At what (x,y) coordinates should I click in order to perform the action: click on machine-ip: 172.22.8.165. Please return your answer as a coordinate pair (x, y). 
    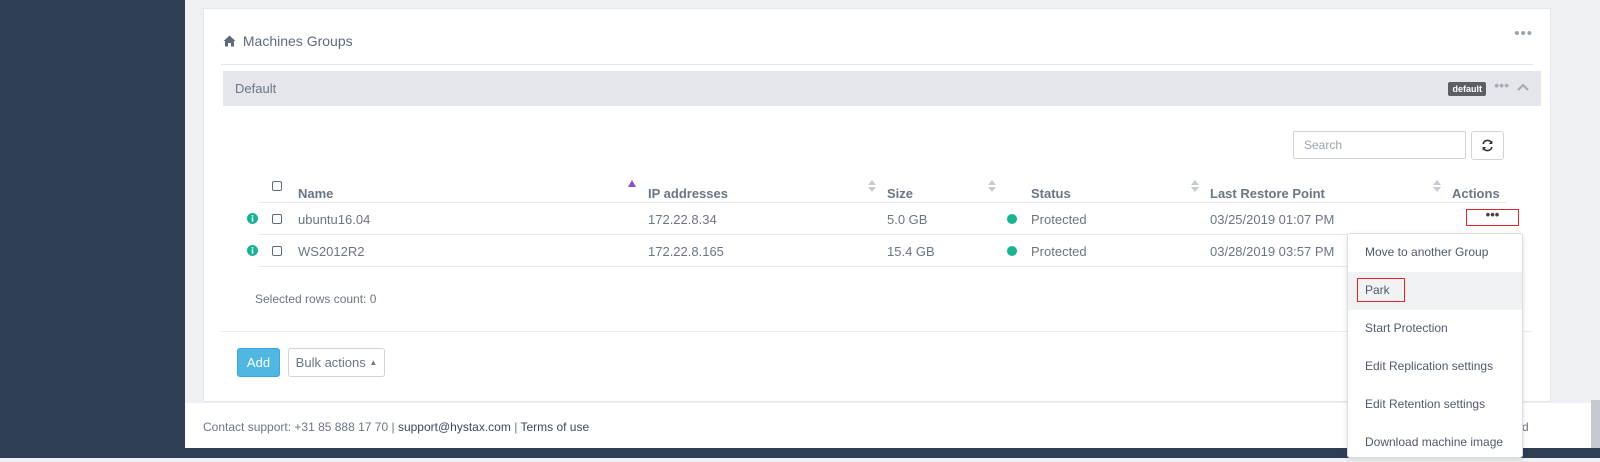
    Looking at the image, I should click on (686, 251).